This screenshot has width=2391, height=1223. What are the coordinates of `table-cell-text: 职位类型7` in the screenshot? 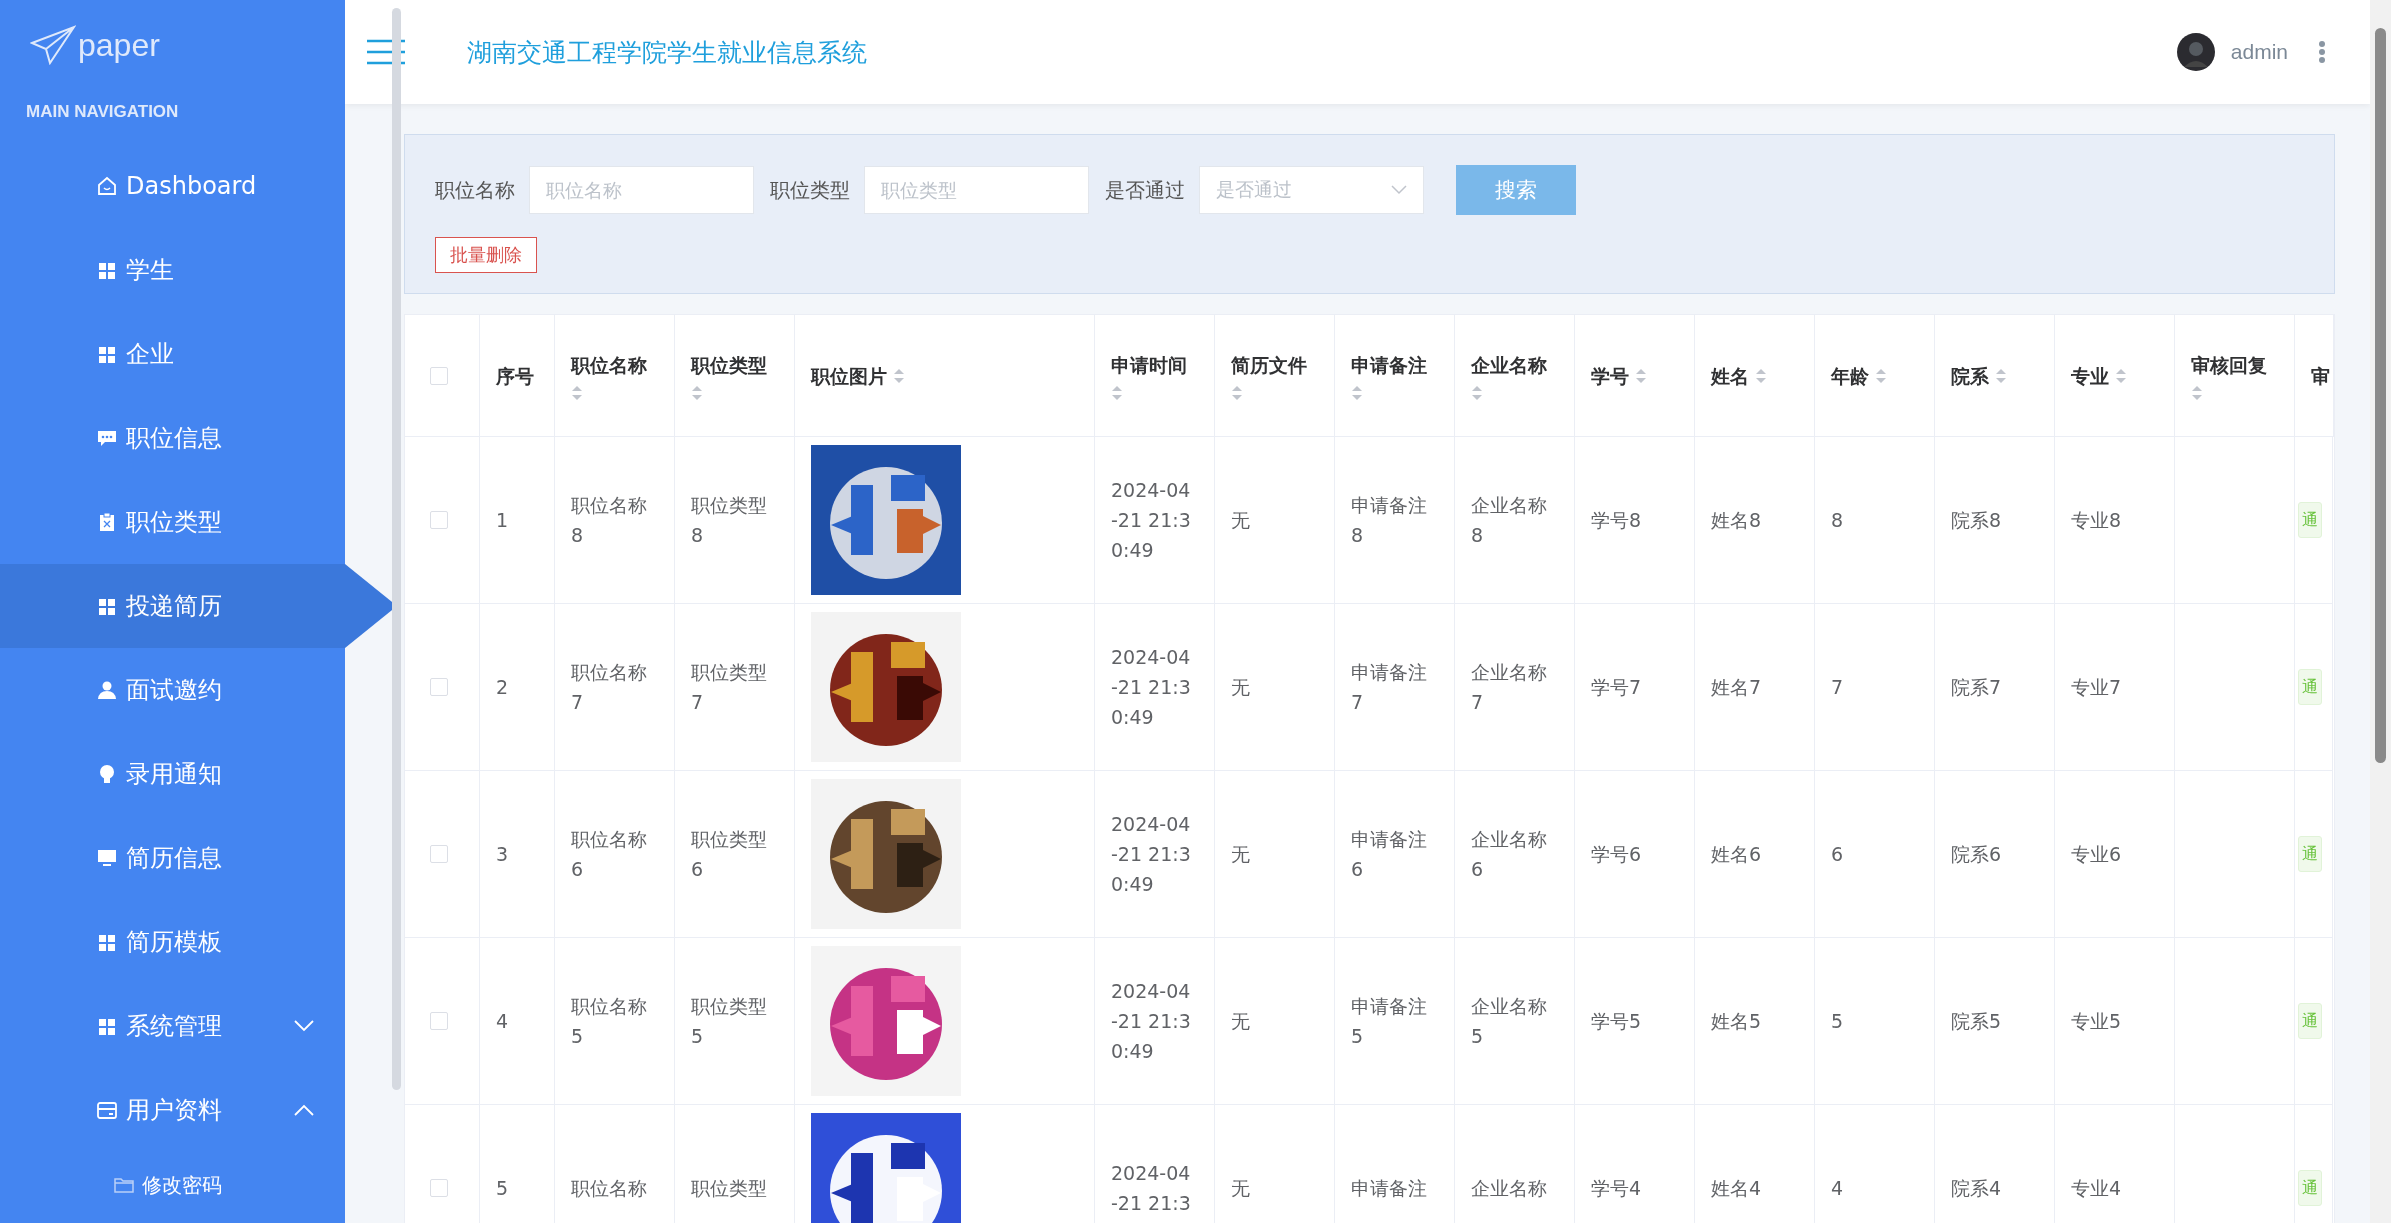 It's located at (729, 687).